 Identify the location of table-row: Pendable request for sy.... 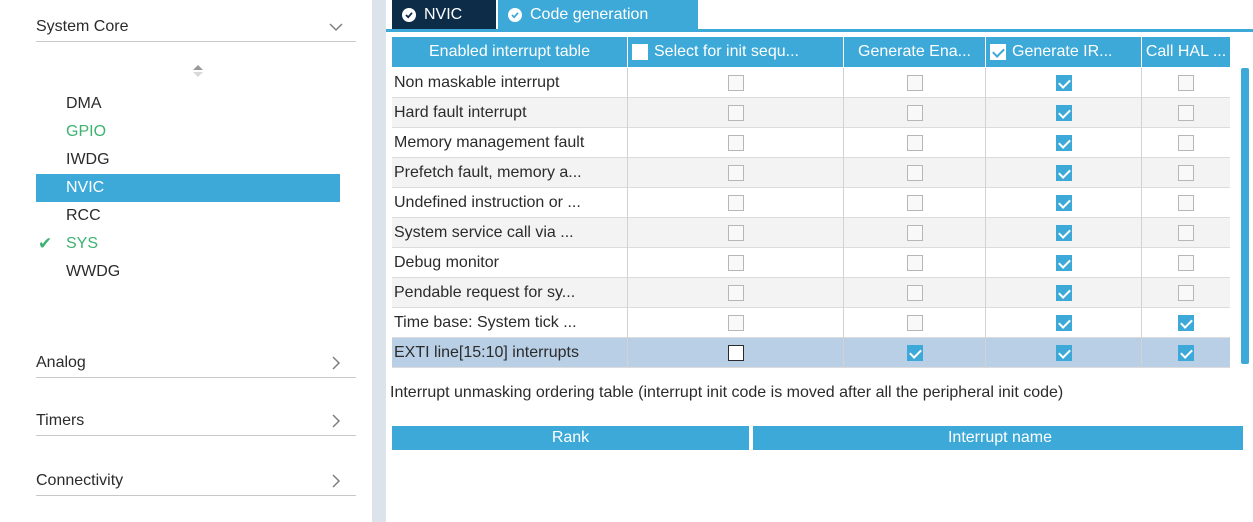
(811, 293).